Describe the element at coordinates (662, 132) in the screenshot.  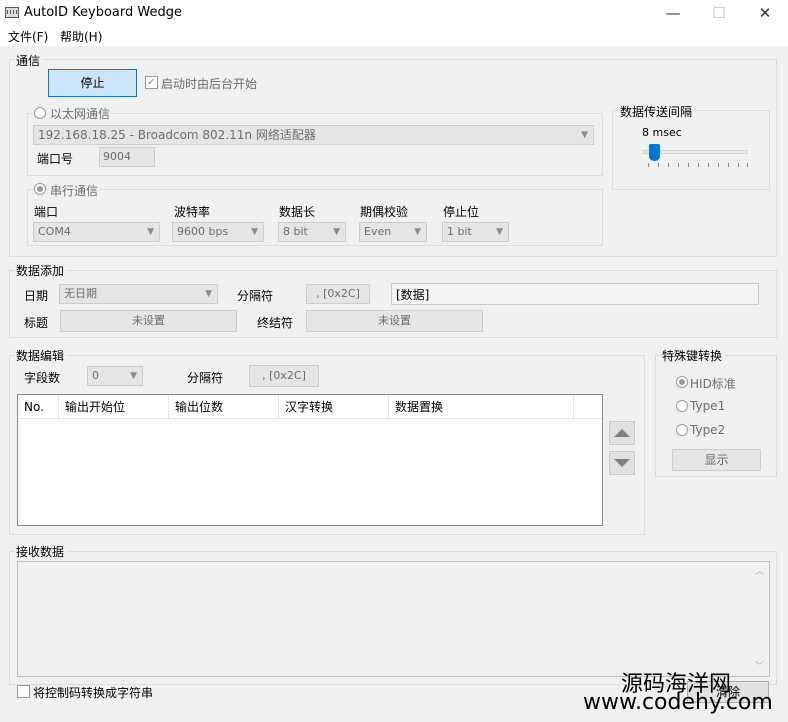
I see `interval-value: 8 msec` at that location.